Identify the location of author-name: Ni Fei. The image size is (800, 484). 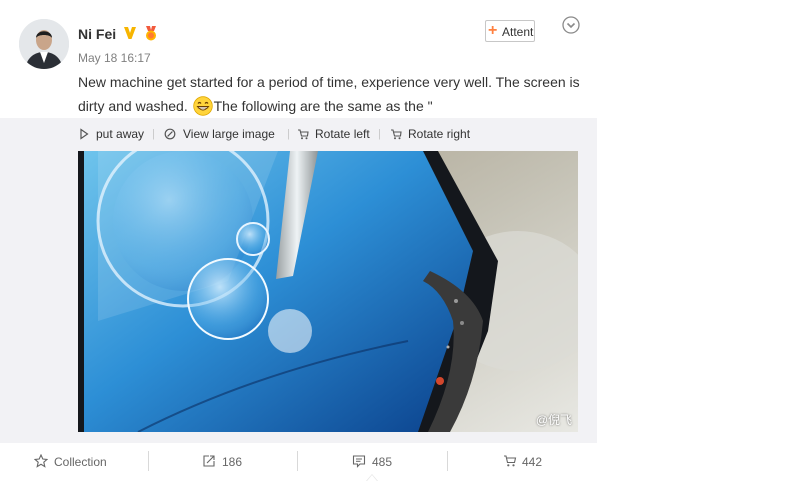
(97, 34).